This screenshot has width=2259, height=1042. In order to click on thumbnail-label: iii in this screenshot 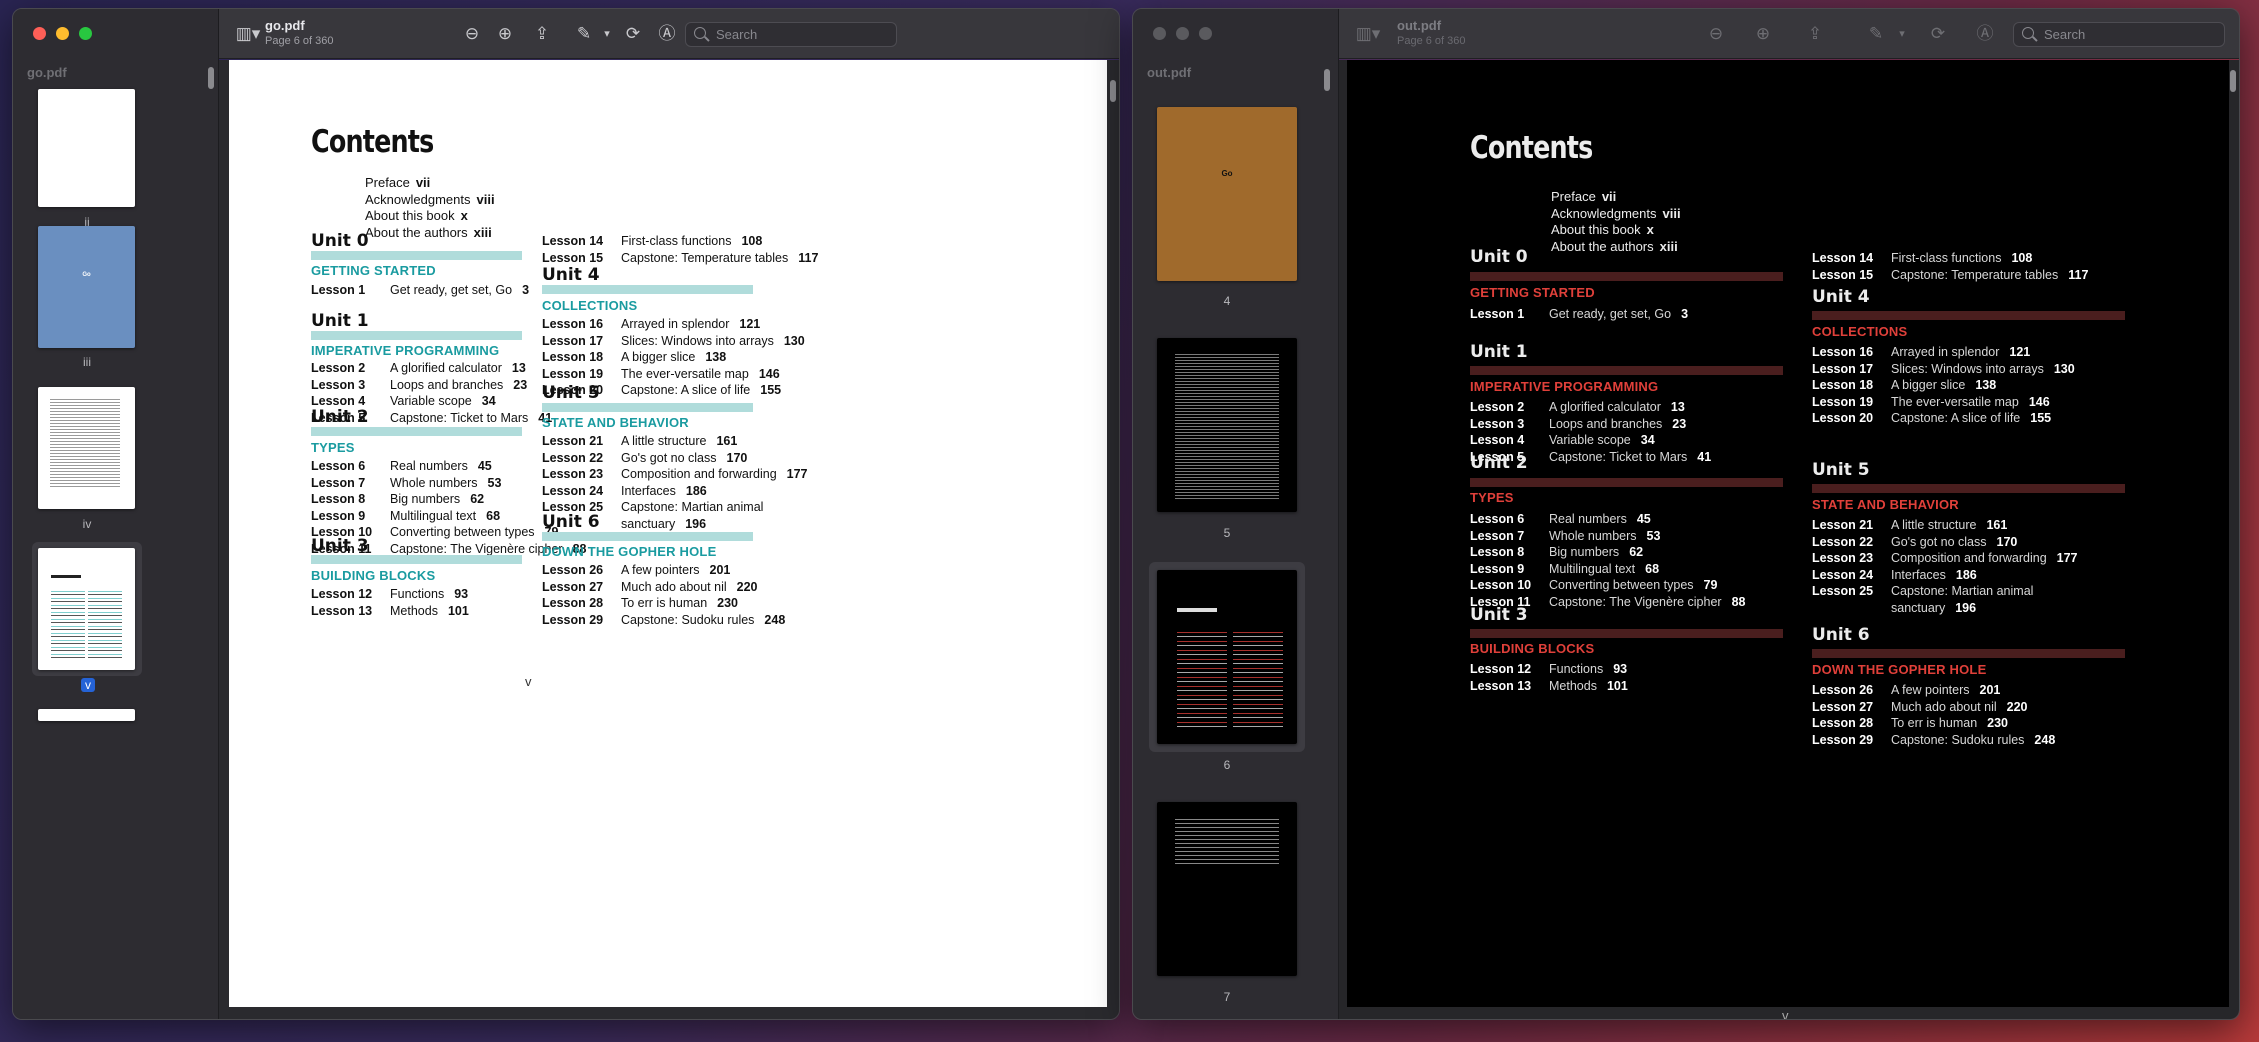, I will do `click(87, 362)`.